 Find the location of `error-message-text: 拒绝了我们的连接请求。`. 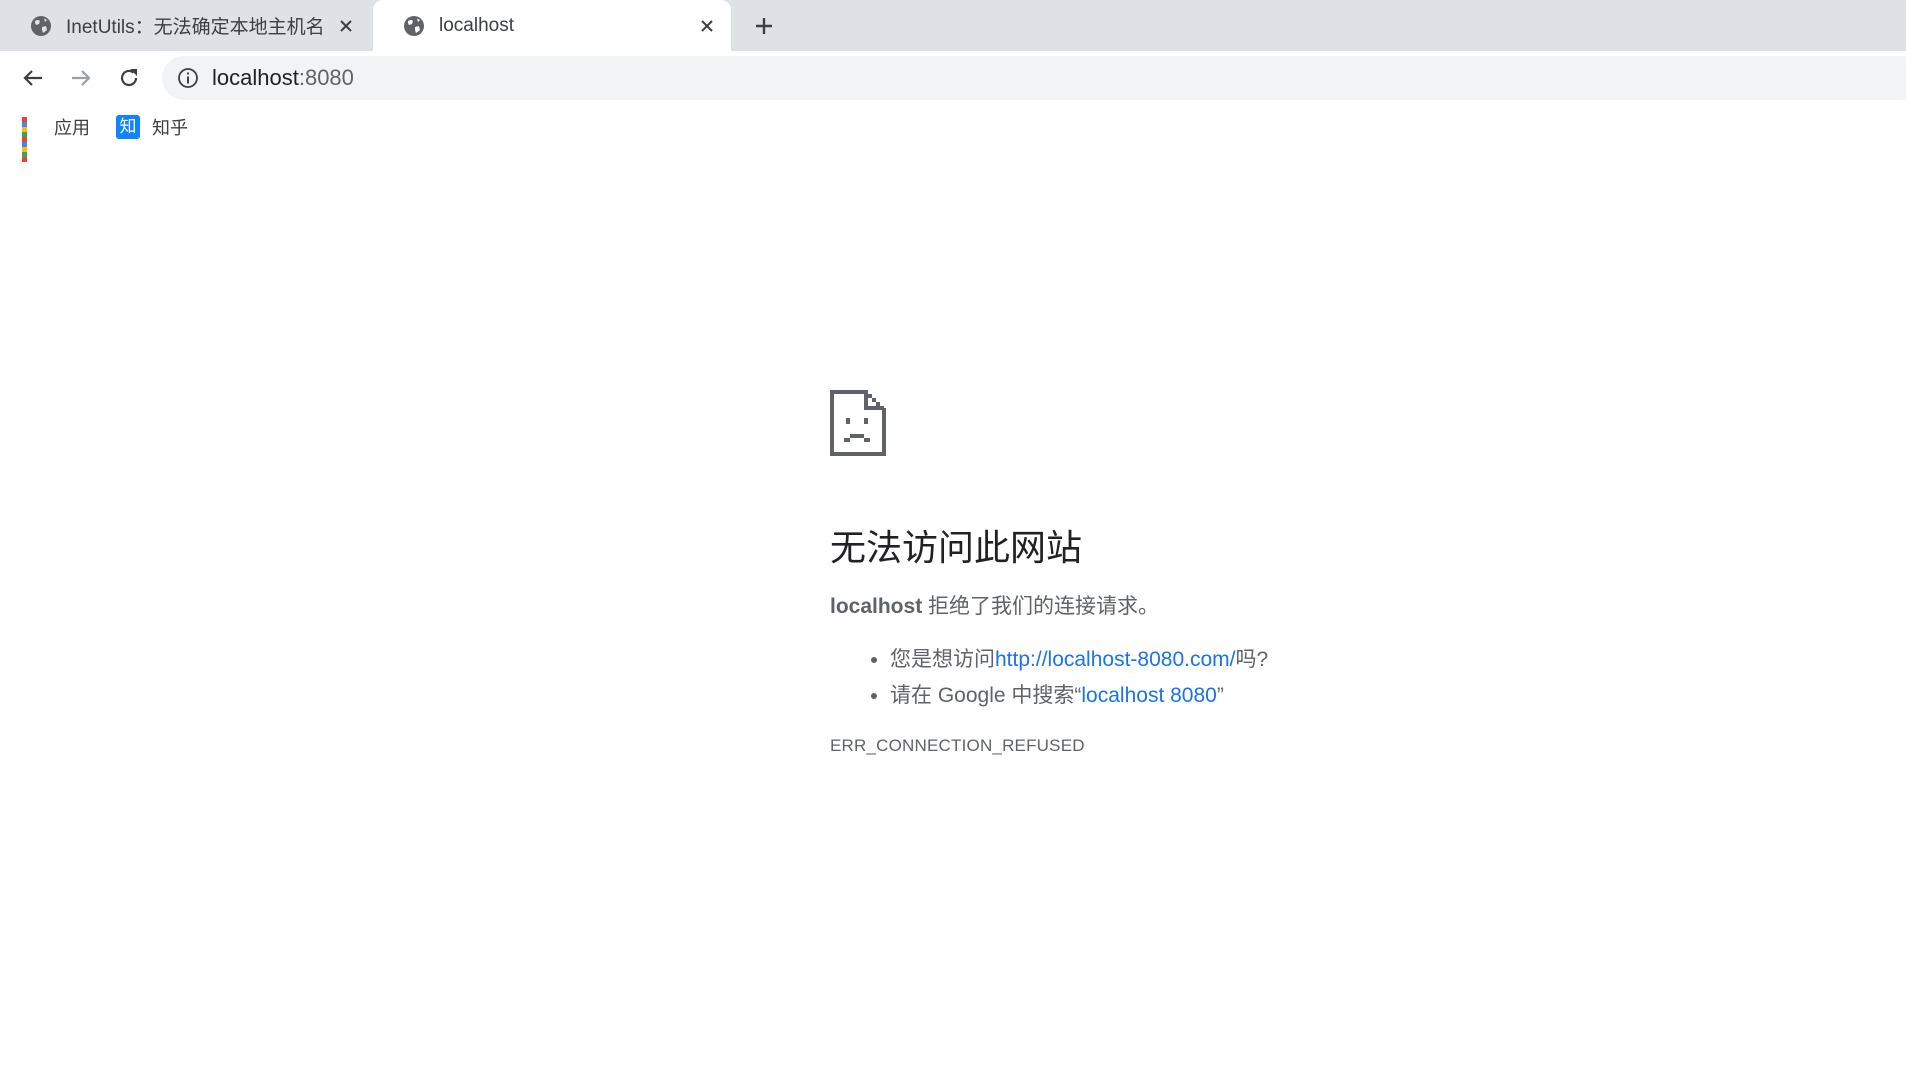

error-message-text: 拒绝了我们的连接请求。 is located at coordinates (1041, 606).